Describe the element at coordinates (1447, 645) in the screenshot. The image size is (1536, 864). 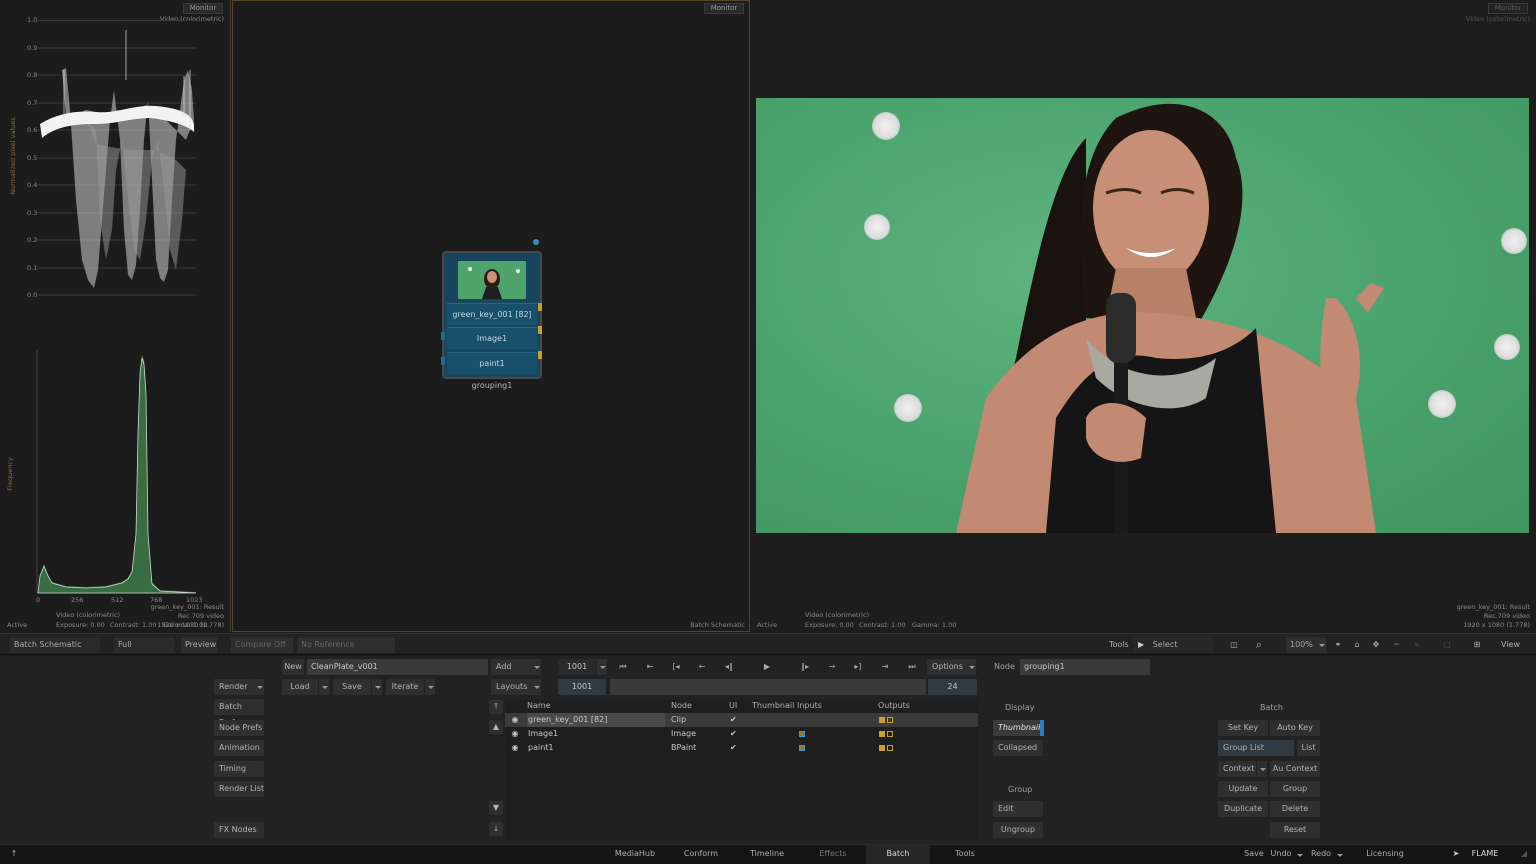
I see `frame-icon: ▢` at that location.